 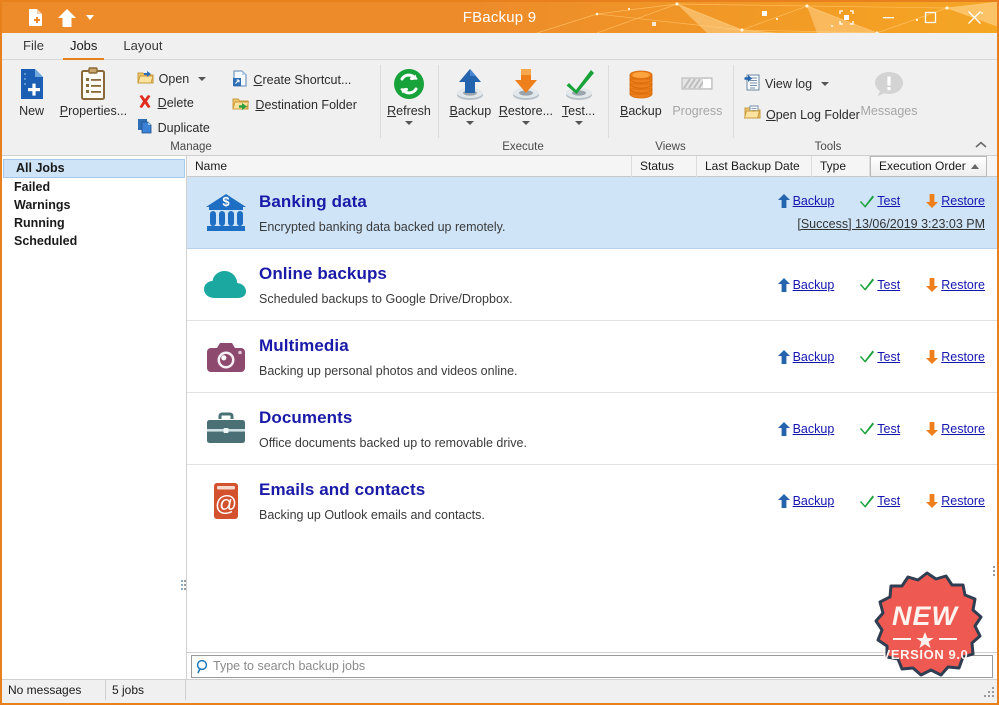 What do you see at coordinates (226, 285) in the screenshot?
I see `cloud-icon` at bounding box center [226, 285].